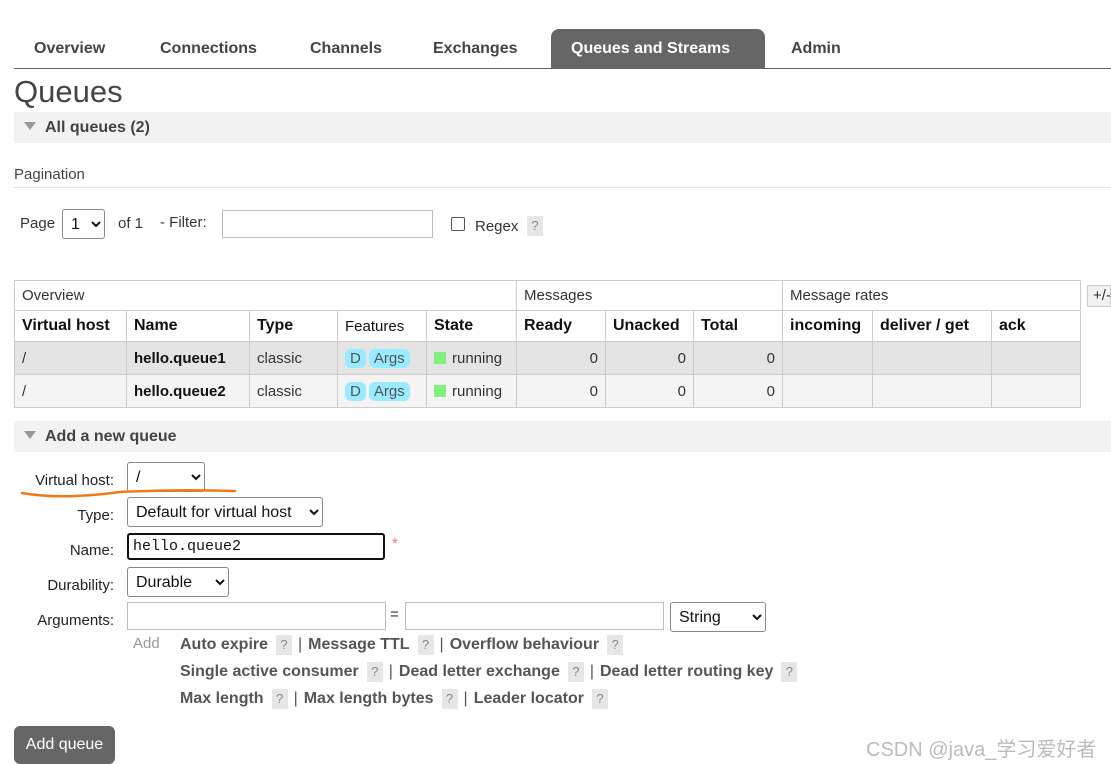 The width and height of the screenshot is (1111, 764). Describe the element at coordinates (74, 480) in the screenshot. I see `vhost-label: Virtual host:` at that location.